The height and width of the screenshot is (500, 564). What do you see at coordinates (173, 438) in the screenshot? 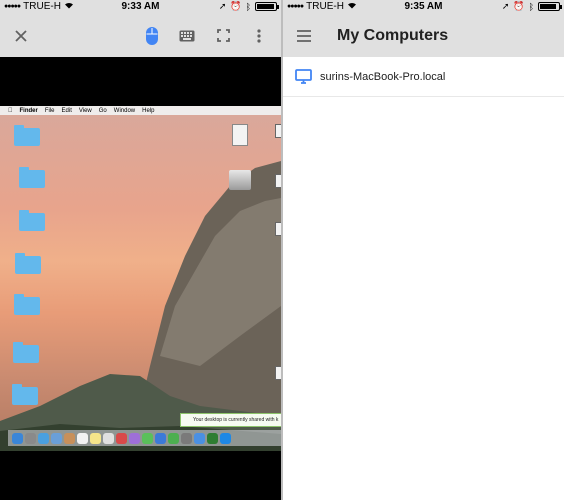
I see `facetime-icon` at bounding box center [173, 438].